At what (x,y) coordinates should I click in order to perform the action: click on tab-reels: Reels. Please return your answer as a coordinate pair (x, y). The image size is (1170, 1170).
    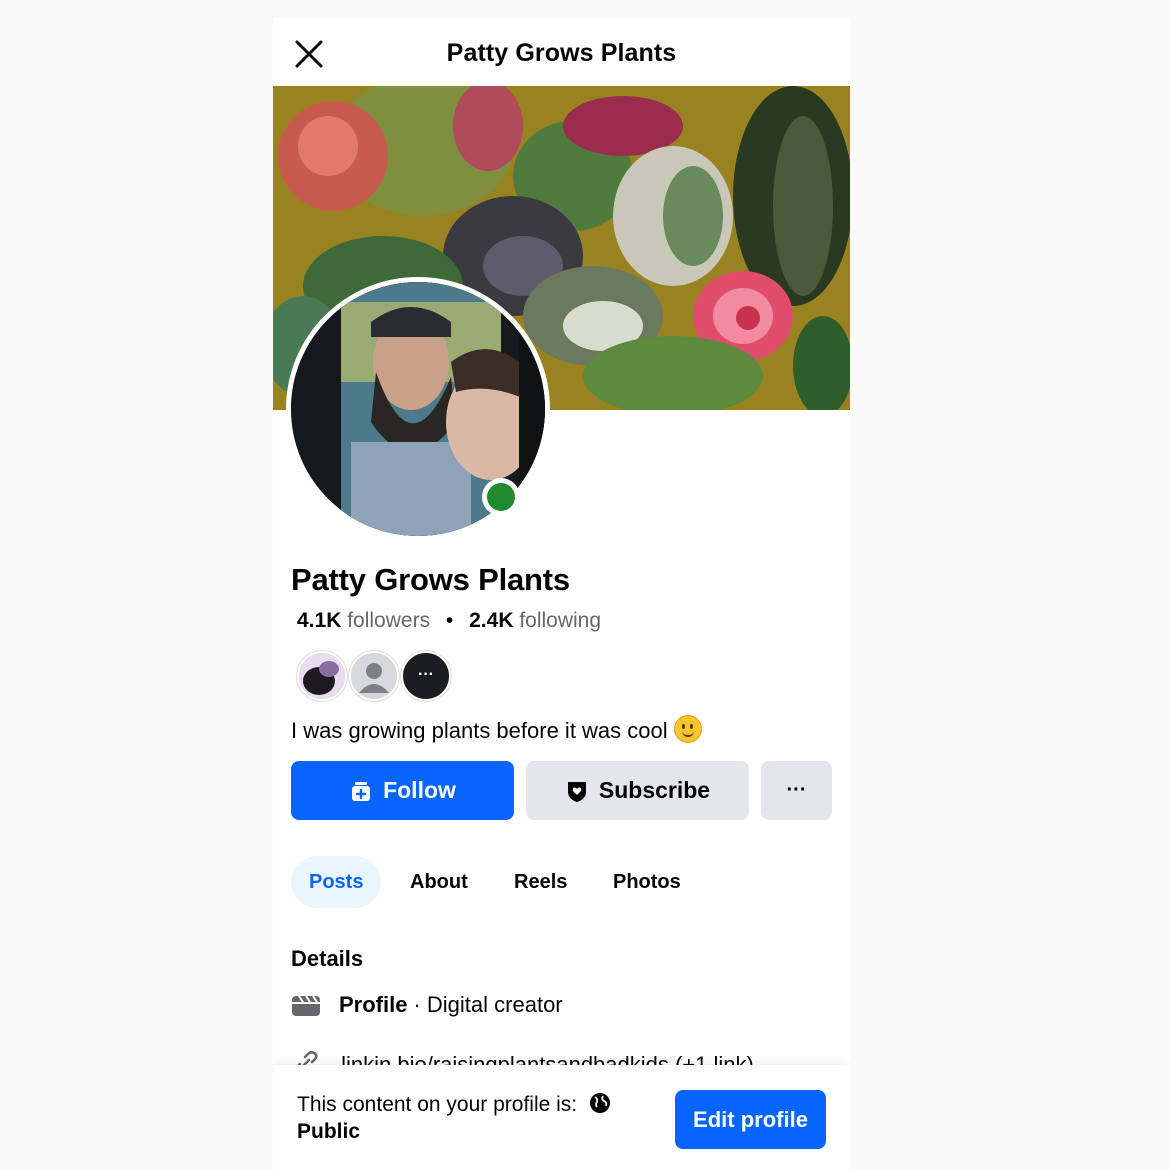
    Looking at the image, I should click on (540, 882).